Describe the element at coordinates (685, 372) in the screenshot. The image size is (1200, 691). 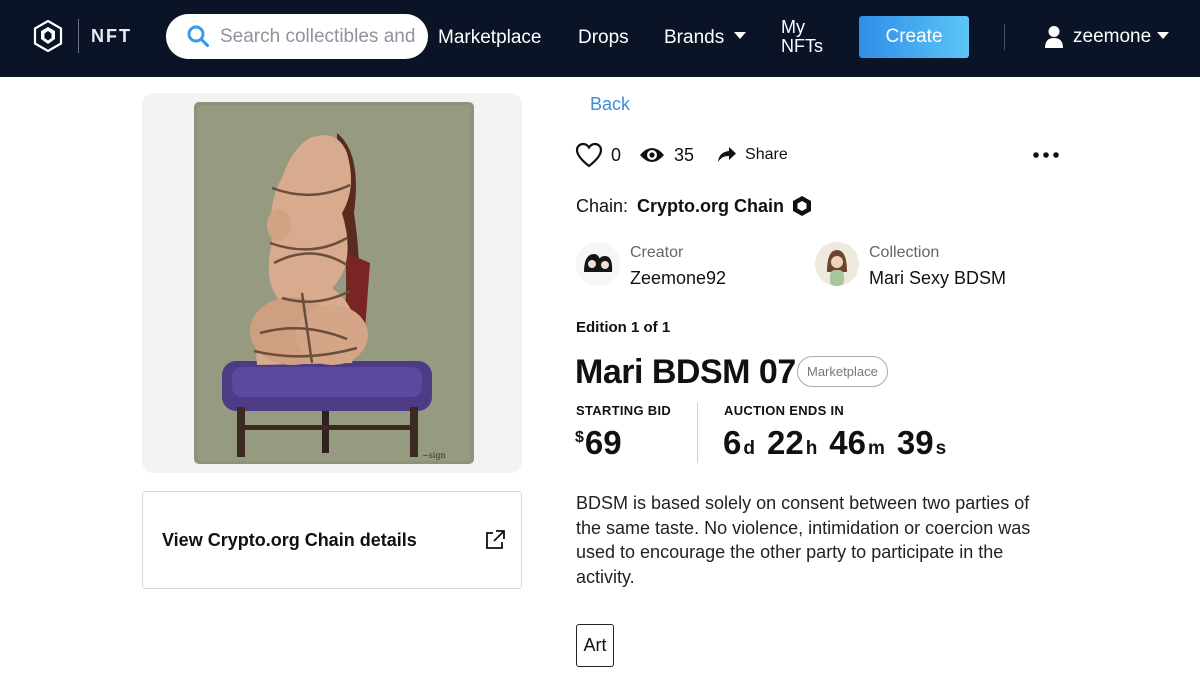
I see `nft-title: Mari BDSM 07` at that location.